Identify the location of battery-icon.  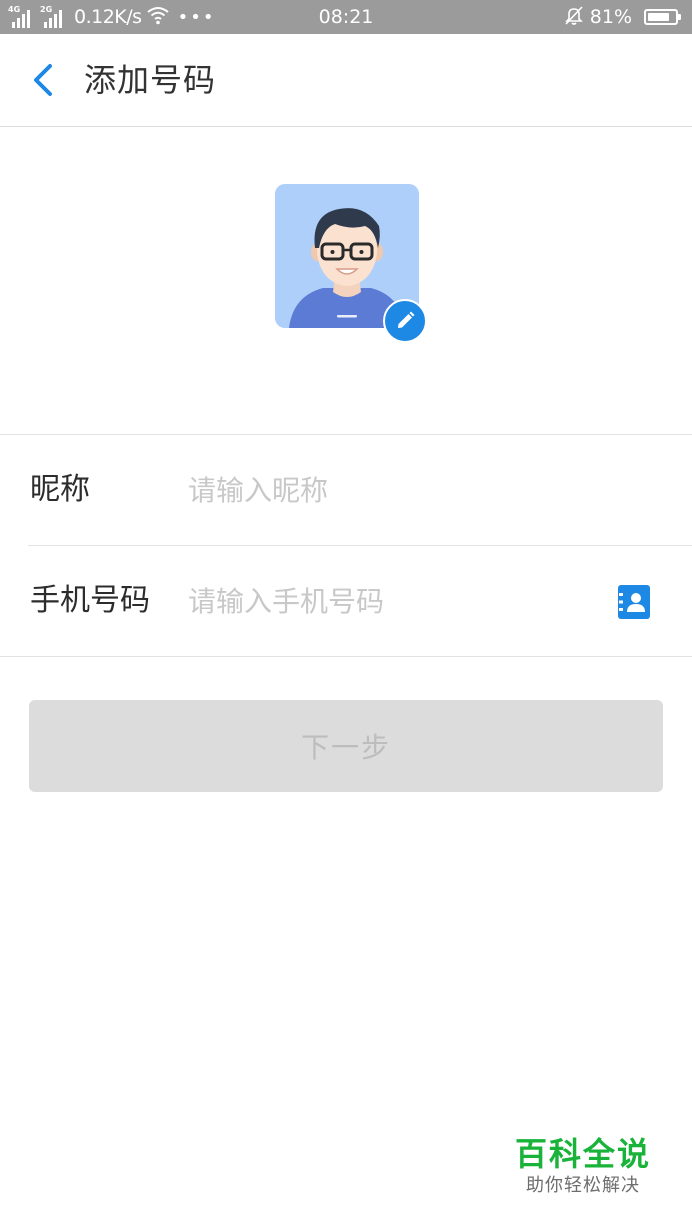
(662, 17).